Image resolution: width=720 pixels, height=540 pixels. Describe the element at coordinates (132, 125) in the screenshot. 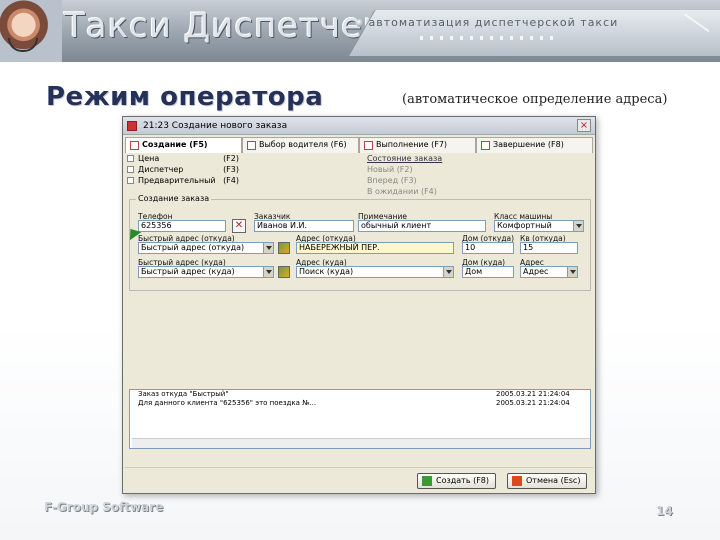

I see `window-icon` at that location.